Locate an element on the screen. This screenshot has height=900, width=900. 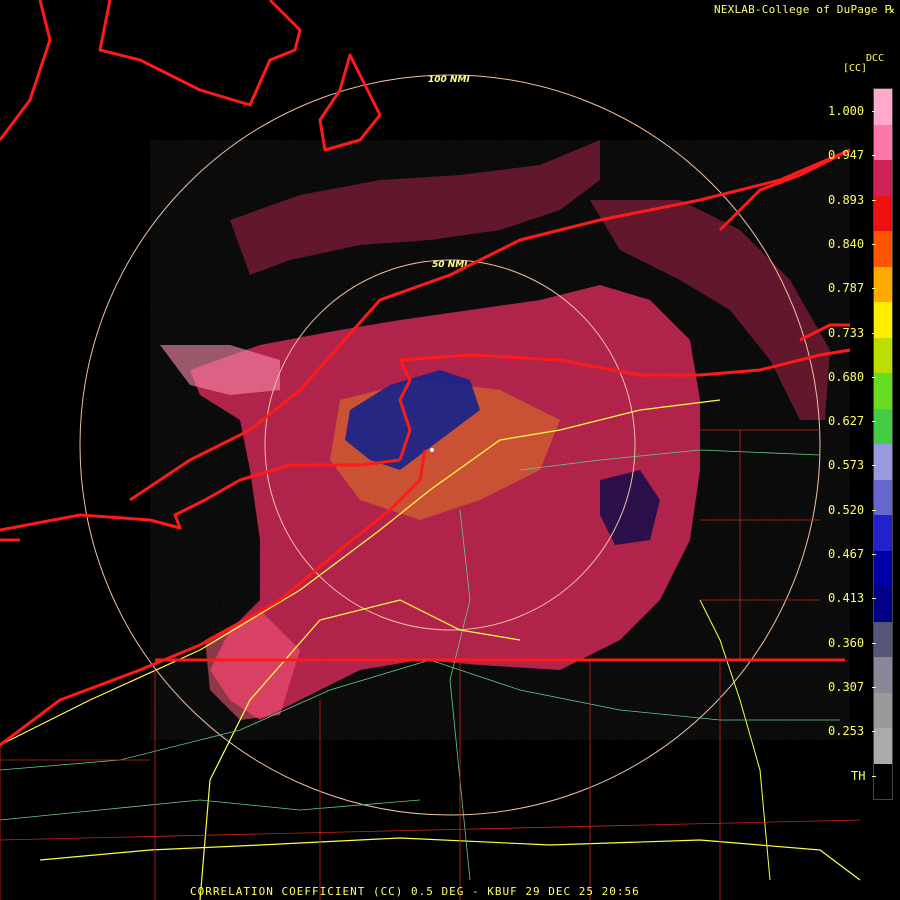
range-ring-outer-label: 100 NMI is located at coordinates (449, 80).